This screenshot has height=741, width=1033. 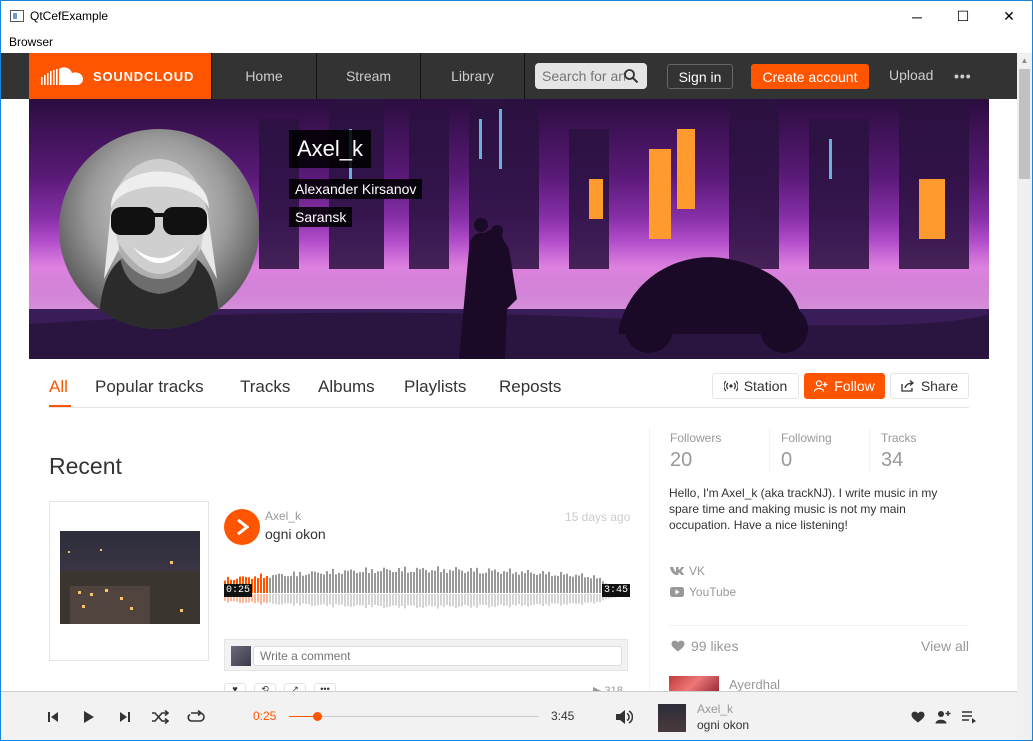 What do you see at coordinates (369, 76) in the screenshot?
I see `nav-stream: Stream` at bounding box center [369, 76].